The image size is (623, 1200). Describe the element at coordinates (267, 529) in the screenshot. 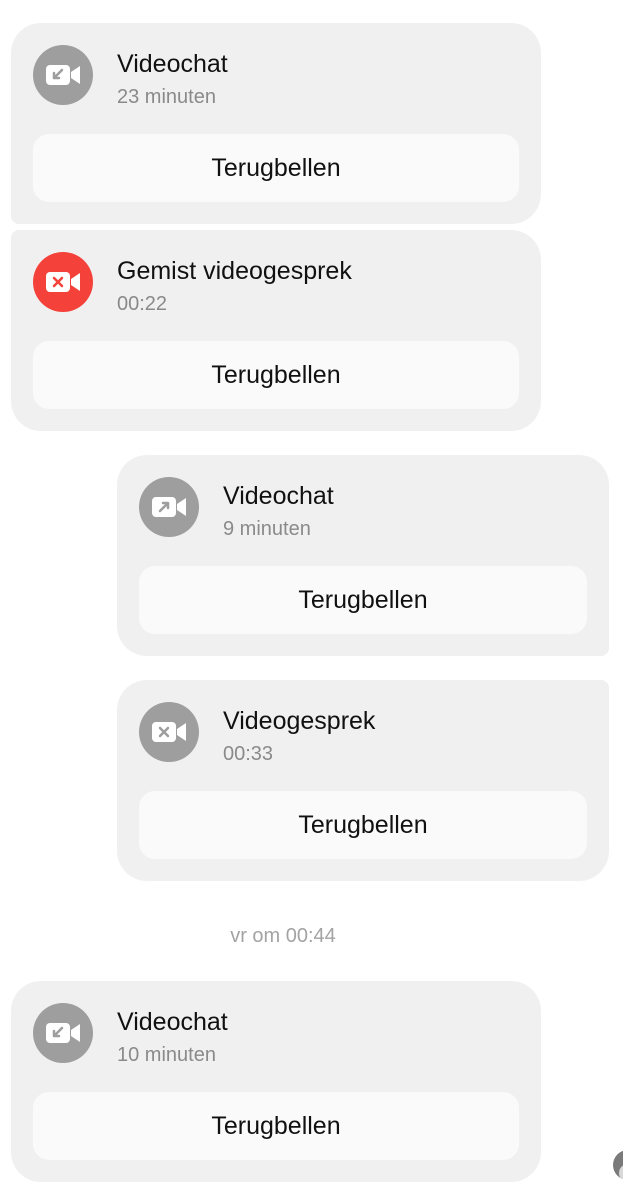

I see `call-duration: 9 minuten` at that location.